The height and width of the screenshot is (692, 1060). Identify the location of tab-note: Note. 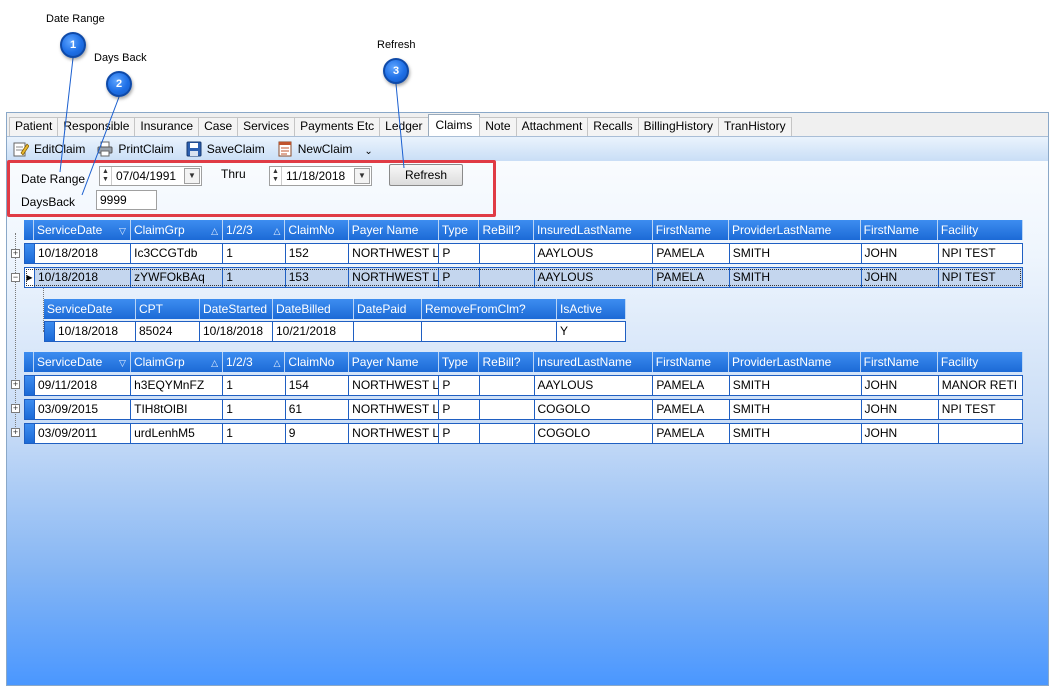
(498, 126).